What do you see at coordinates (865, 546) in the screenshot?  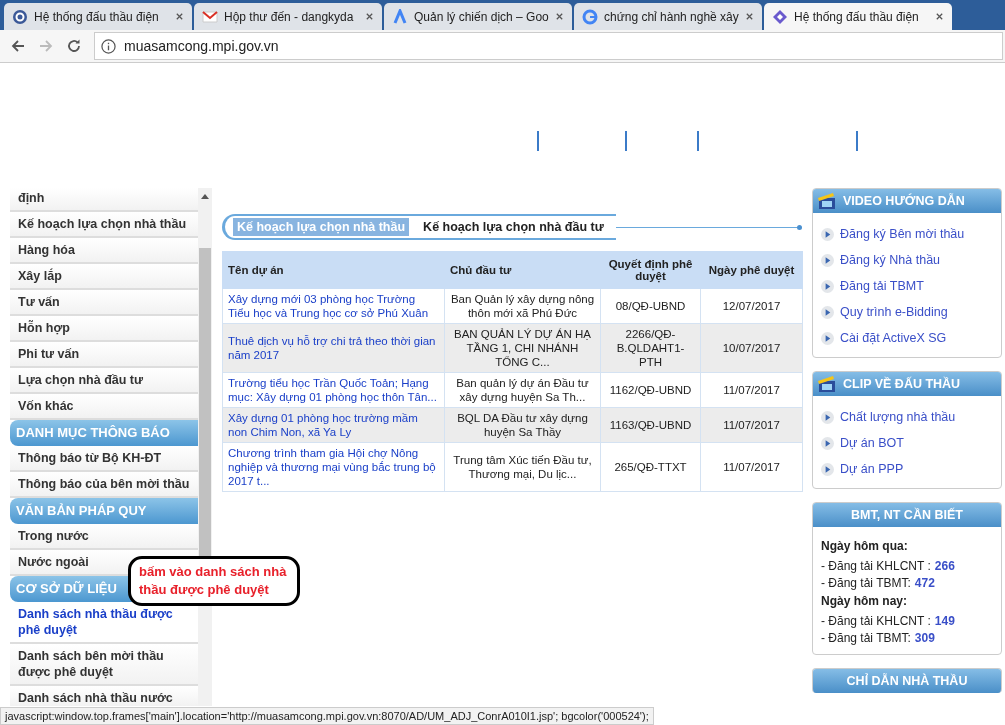 I see `stats-heading: Ngày hôm qua:` at bounding box center [865, 546].